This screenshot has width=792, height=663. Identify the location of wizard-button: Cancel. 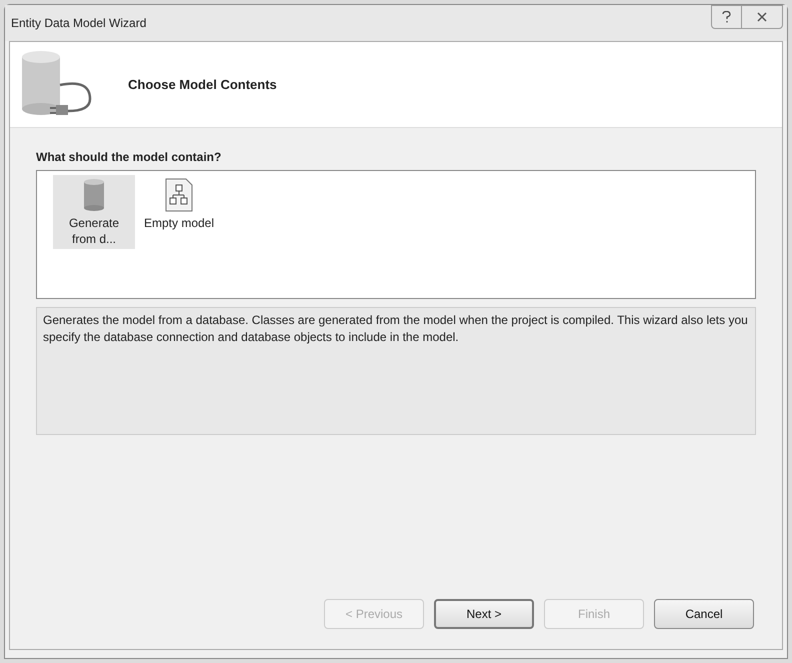
(704, 614).